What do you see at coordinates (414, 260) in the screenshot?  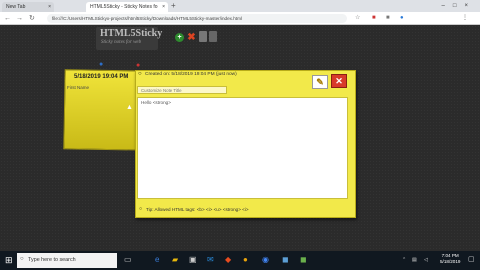 I see `network-icon: ▤` at bounding box center [414, 260].